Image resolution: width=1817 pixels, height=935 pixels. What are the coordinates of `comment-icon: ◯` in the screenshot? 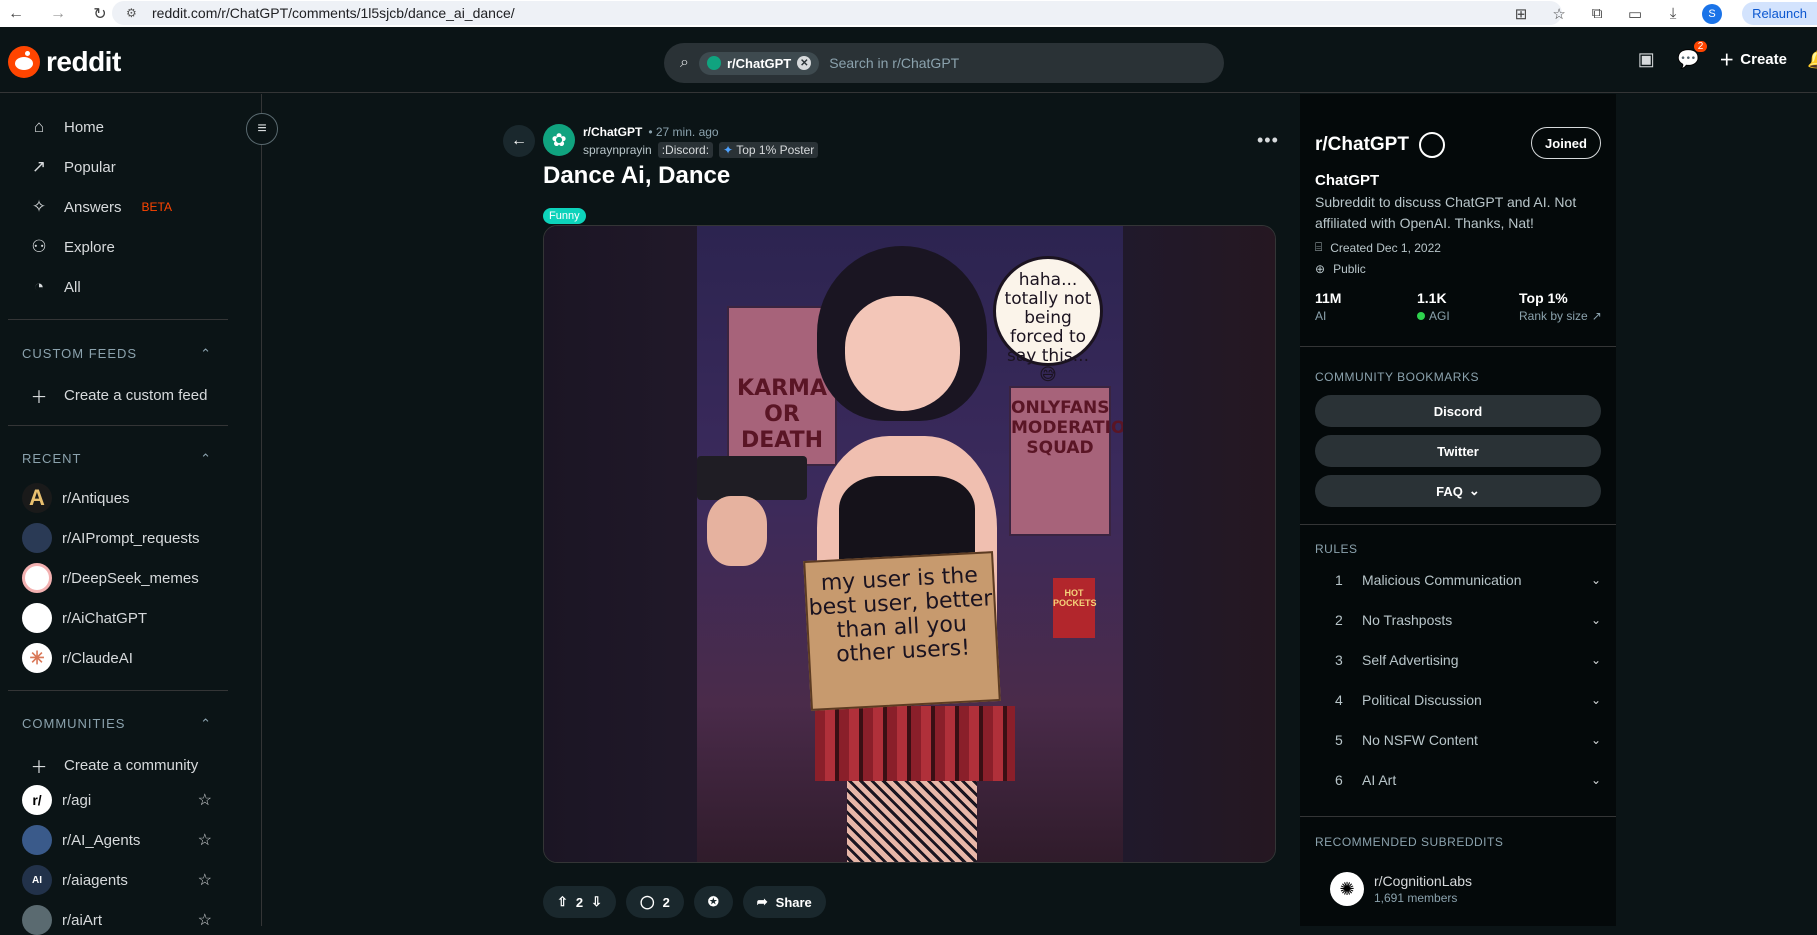 It's located at (647, 901).